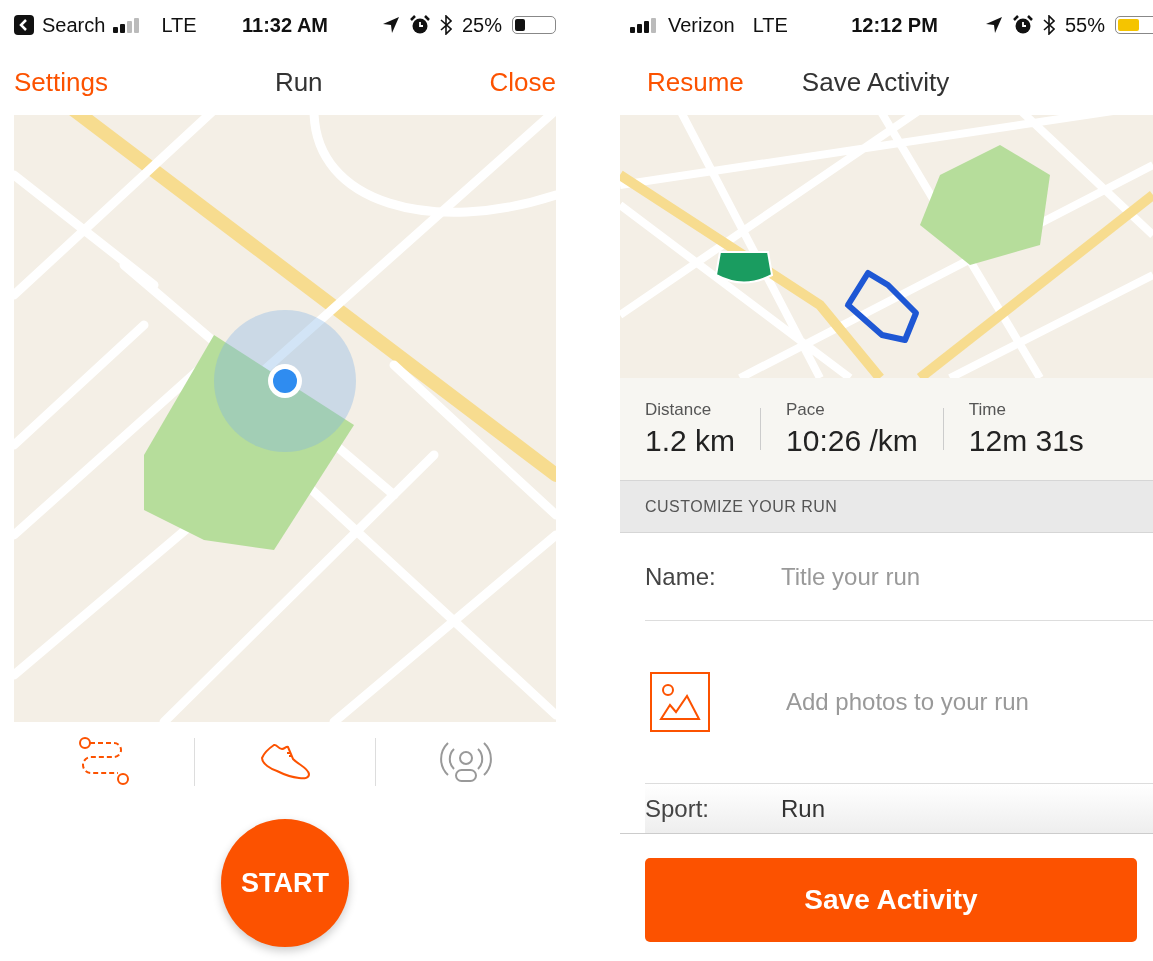 The width and height of the screenshot is (1153, 961). I want to click on location-marker-icon, so click(285, 381).